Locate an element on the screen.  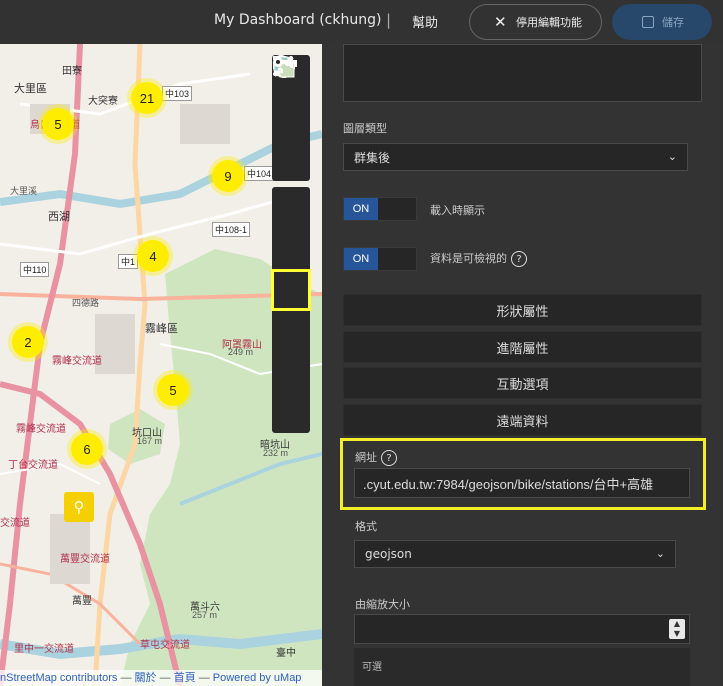
settings-icon is located at coordinates (291, 163).